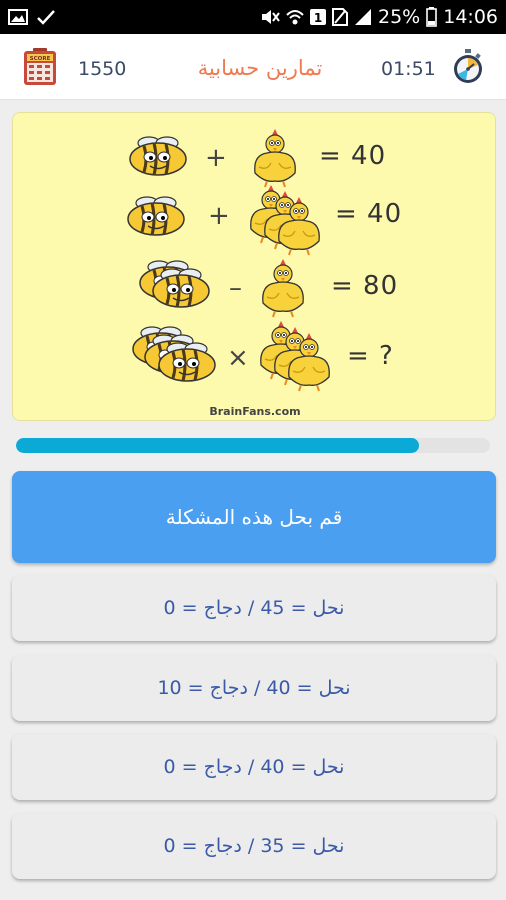 The image size is (506, 900). I want to click on stopwatch-icon, so click(468, 67).